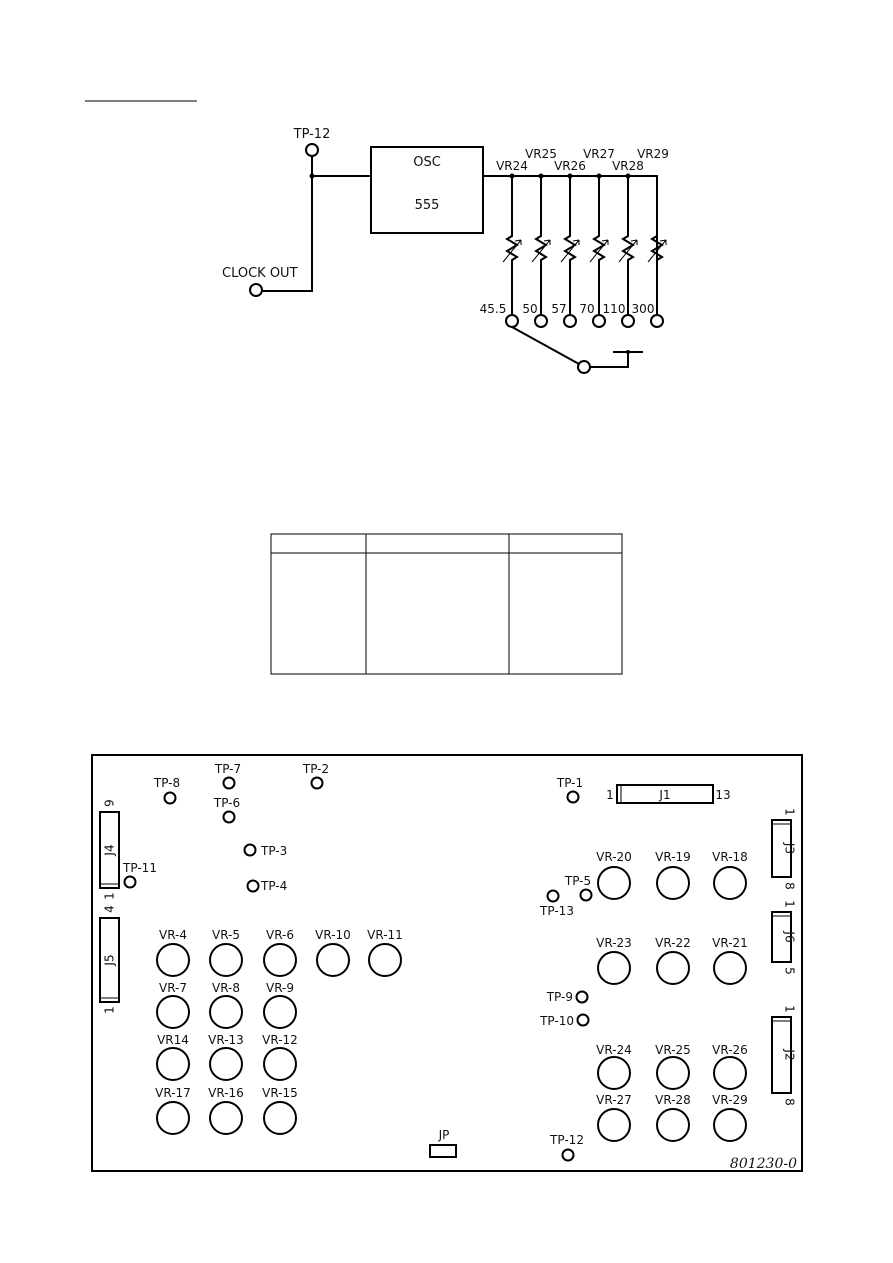  Describe the element at coordinates (673, 857) in the screenshot. I see `potentiometer-label: VR-19` at that location.